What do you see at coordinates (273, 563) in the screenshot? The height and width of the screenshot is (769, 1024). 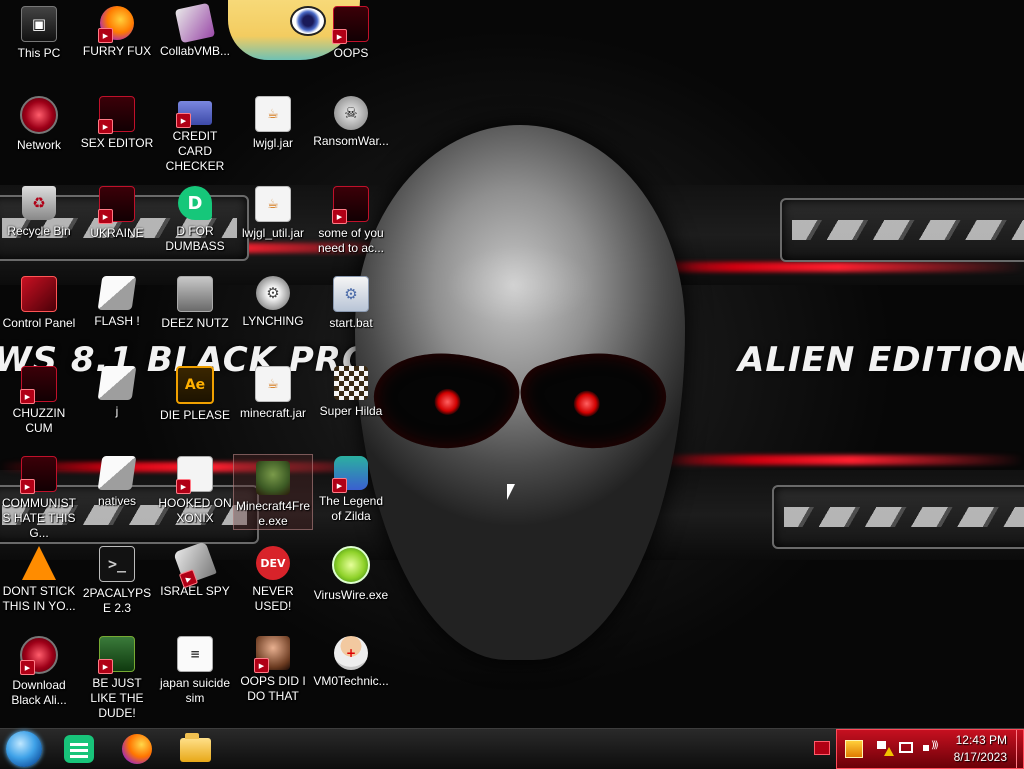 I see `dev-cpp-icon: DEV` at bounding box center [273, 563].